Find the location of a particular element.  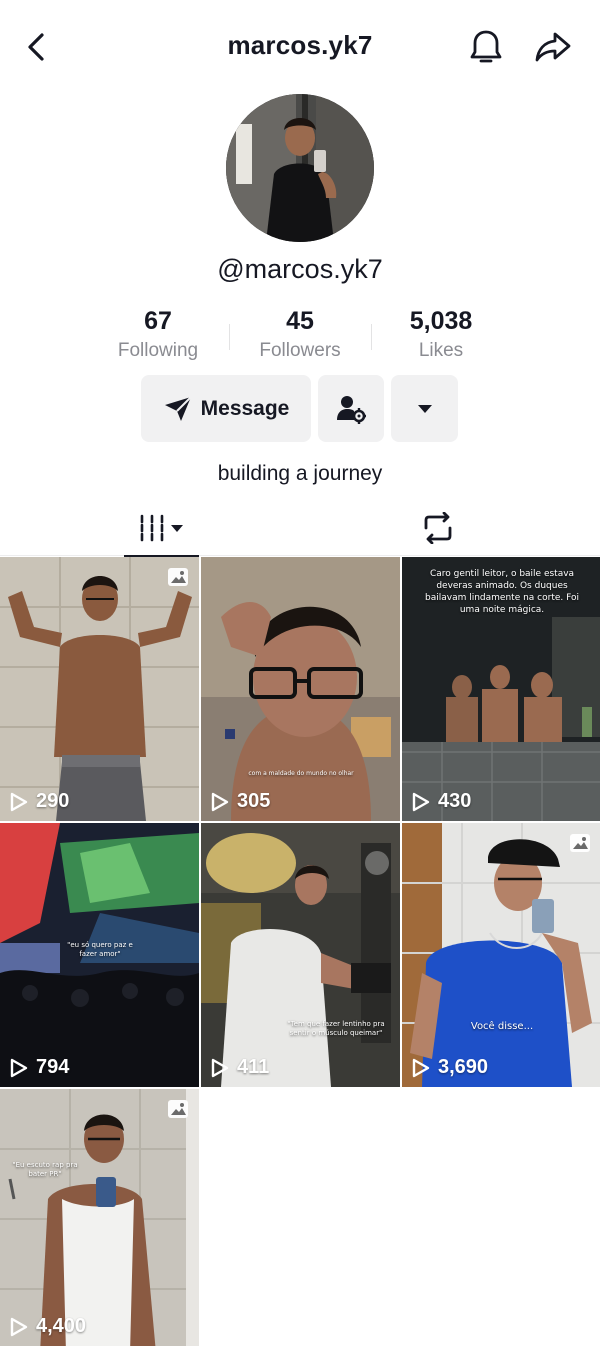

view-count: 4,400 is located at coordinates (48, 1326).